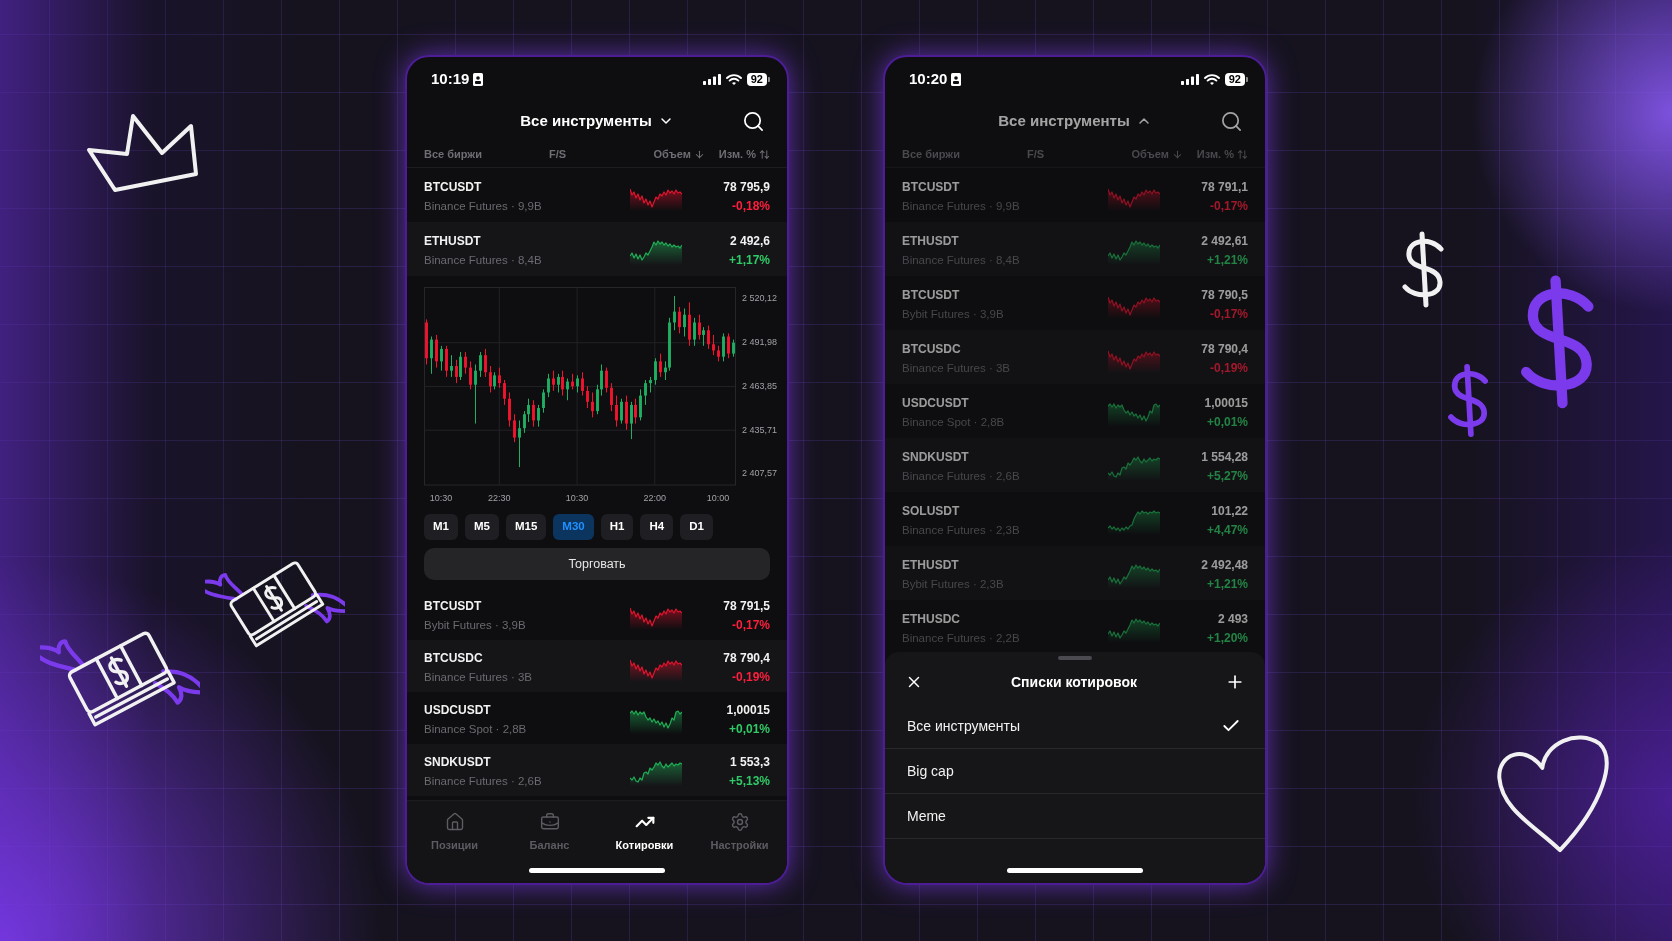  Describe the element at coordinates (483, 260) in the screenshot. I see `market-label: Binance Futures · 8,4B` at that location.